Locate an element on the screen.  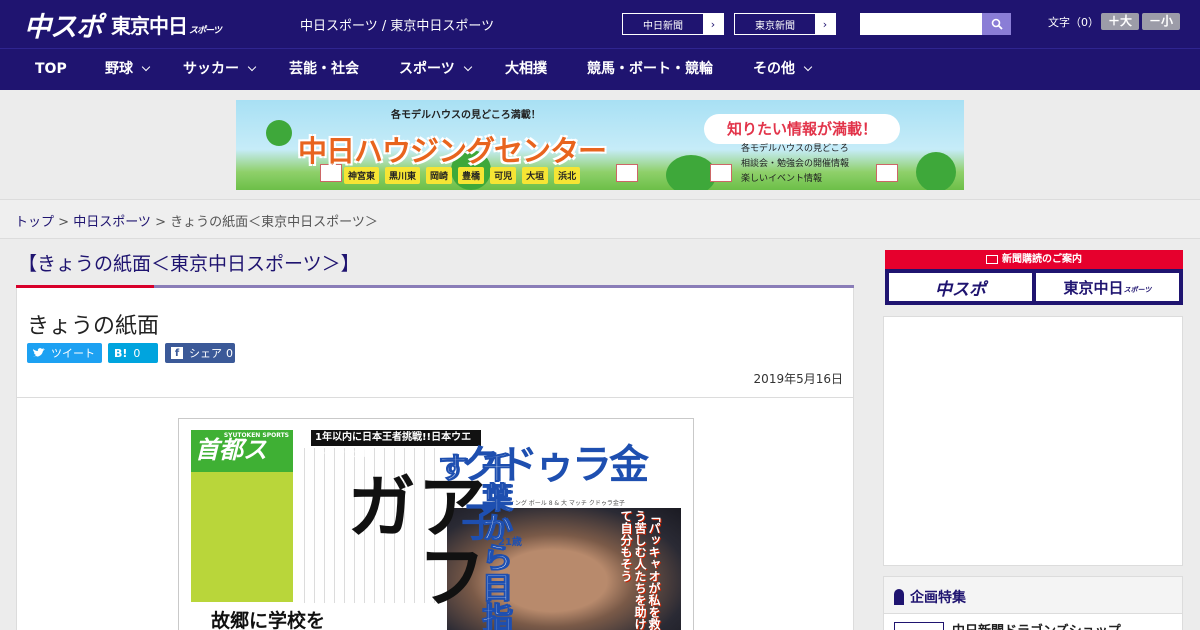
nav-item-top: TOP is located at coordinates (51, 70).